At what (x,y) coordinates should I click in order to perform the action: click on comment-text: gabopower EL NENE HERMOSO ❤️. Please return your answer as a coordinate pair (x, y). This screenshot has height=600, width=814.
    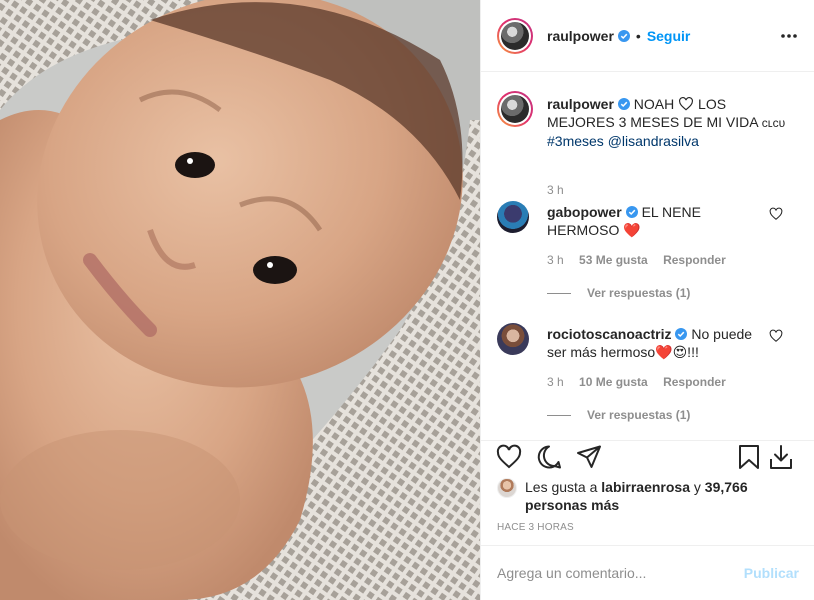
    Looking at the image, I should click on (657, 221).